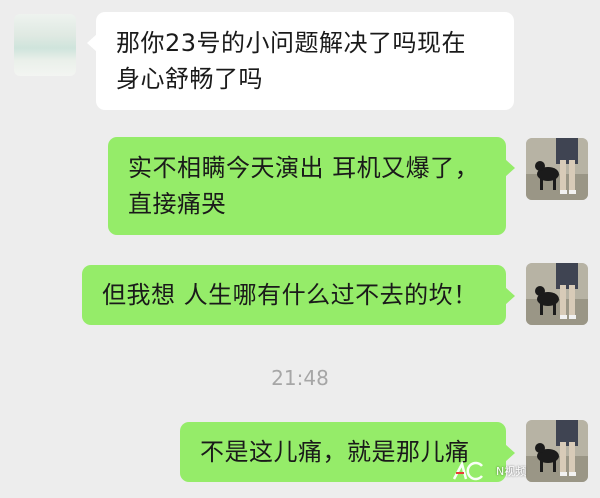 The width and height of the screenshot is (600, 498). I want to click on message-bubble-outgoing: 实不相瞒今天演出 耳机又爆了， 直接痛哭, so click(311, 186).